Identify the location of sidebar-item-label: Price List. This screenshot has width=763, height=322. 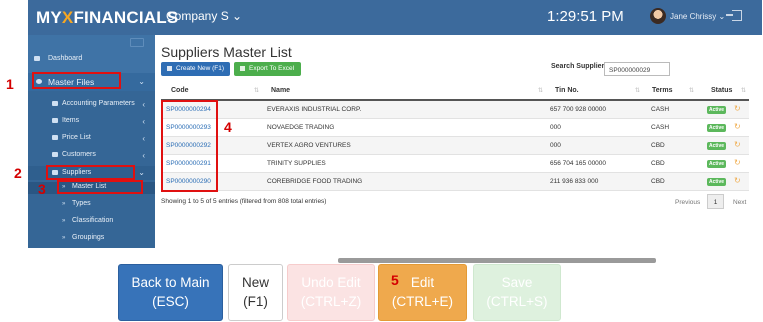
(76, 137).